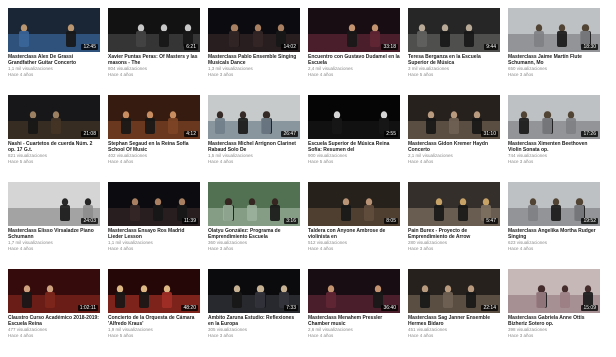  What do you see at coordinates (354, 117) in the screenshot?
I see `video-thumbnail: 2:55` at bounding box center [354, 117].